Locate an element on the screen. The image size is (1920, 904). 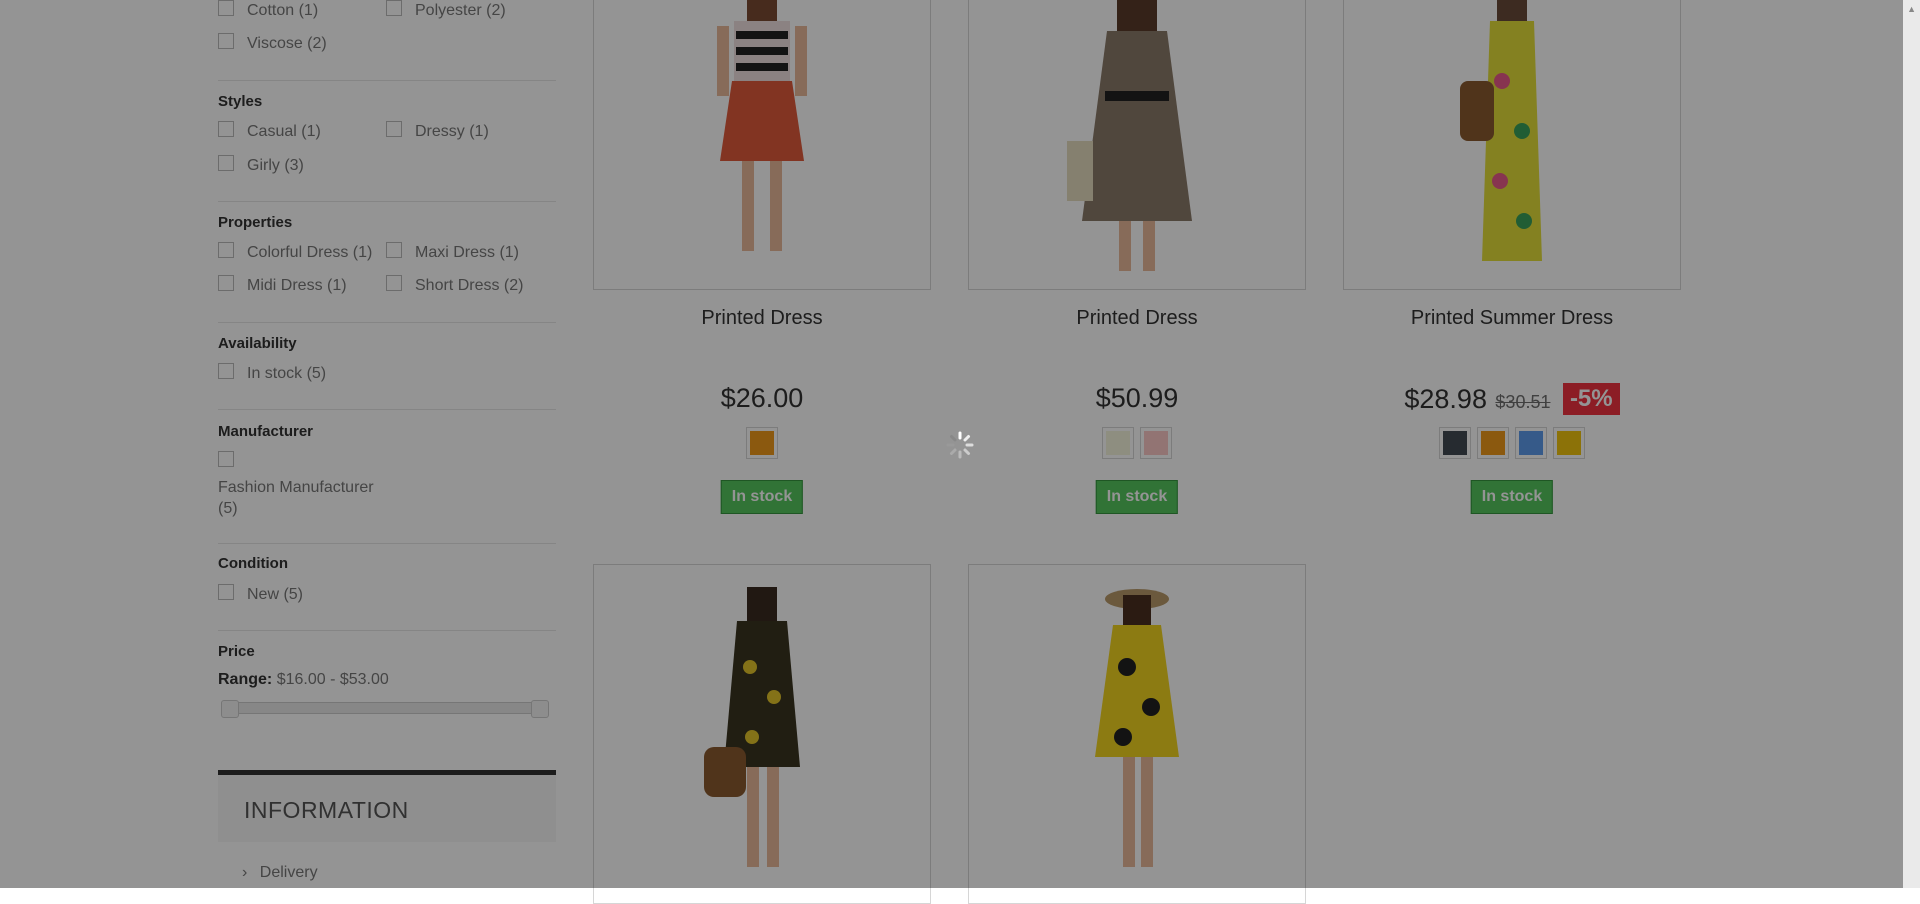
loading-spinner-icon is located at coordinates (960, 445).